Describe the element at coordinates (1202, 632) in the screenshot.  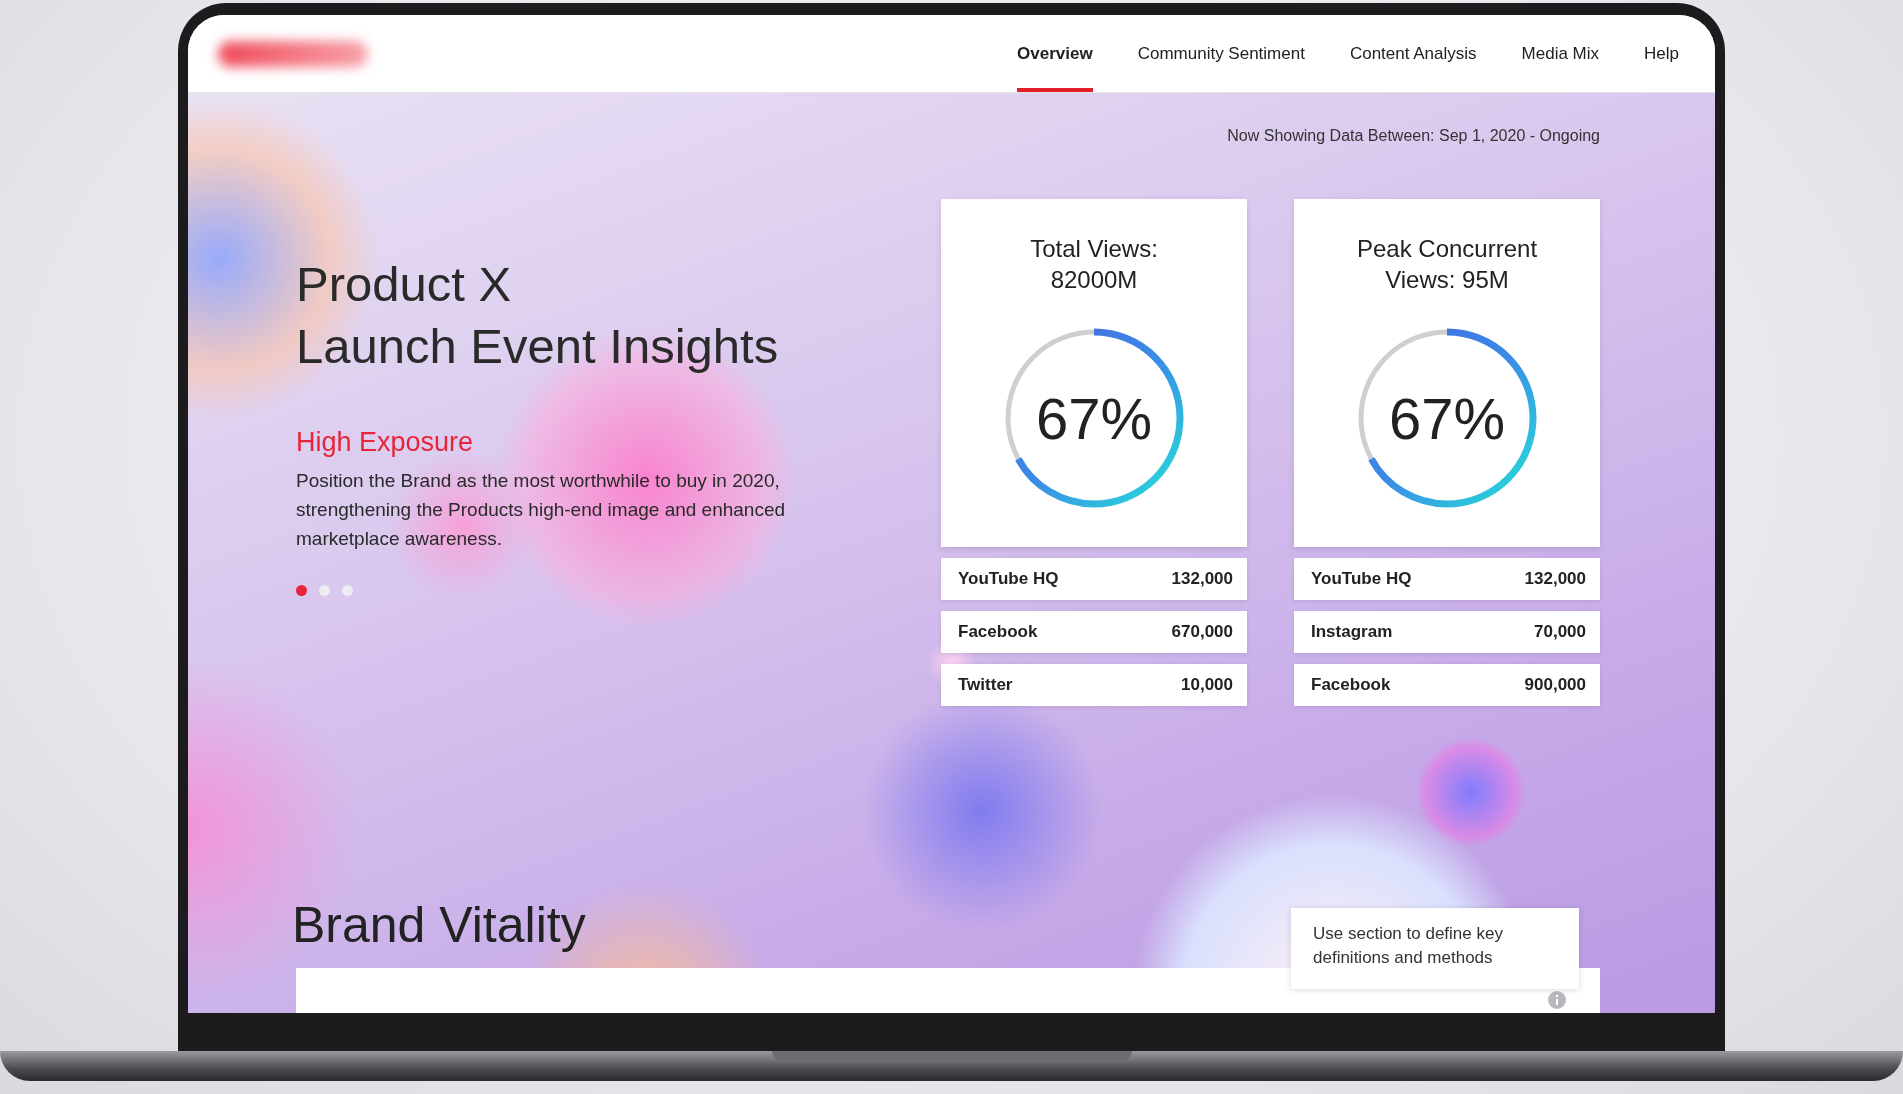
I see `source-value: 670,000` at that location.